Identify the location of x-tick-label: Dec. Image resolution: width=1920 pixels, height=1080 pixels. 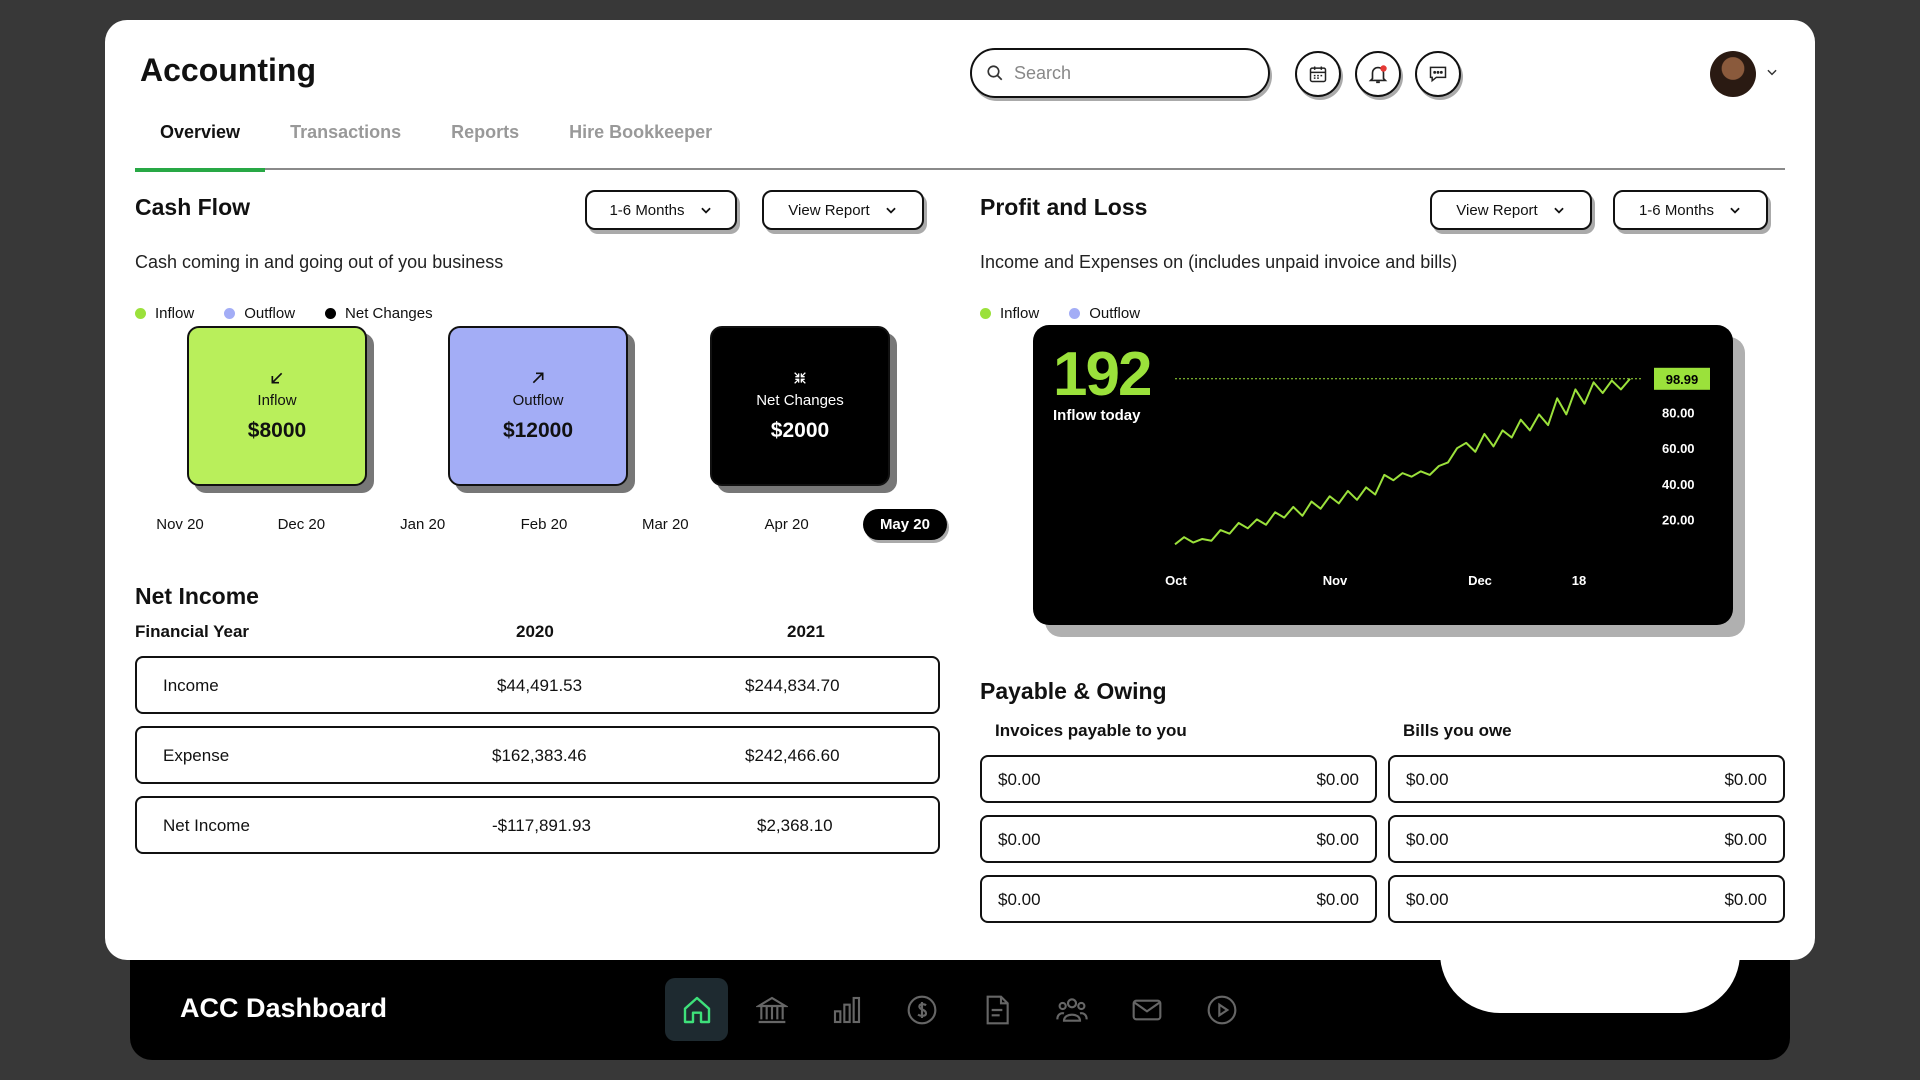
(1480, 580).